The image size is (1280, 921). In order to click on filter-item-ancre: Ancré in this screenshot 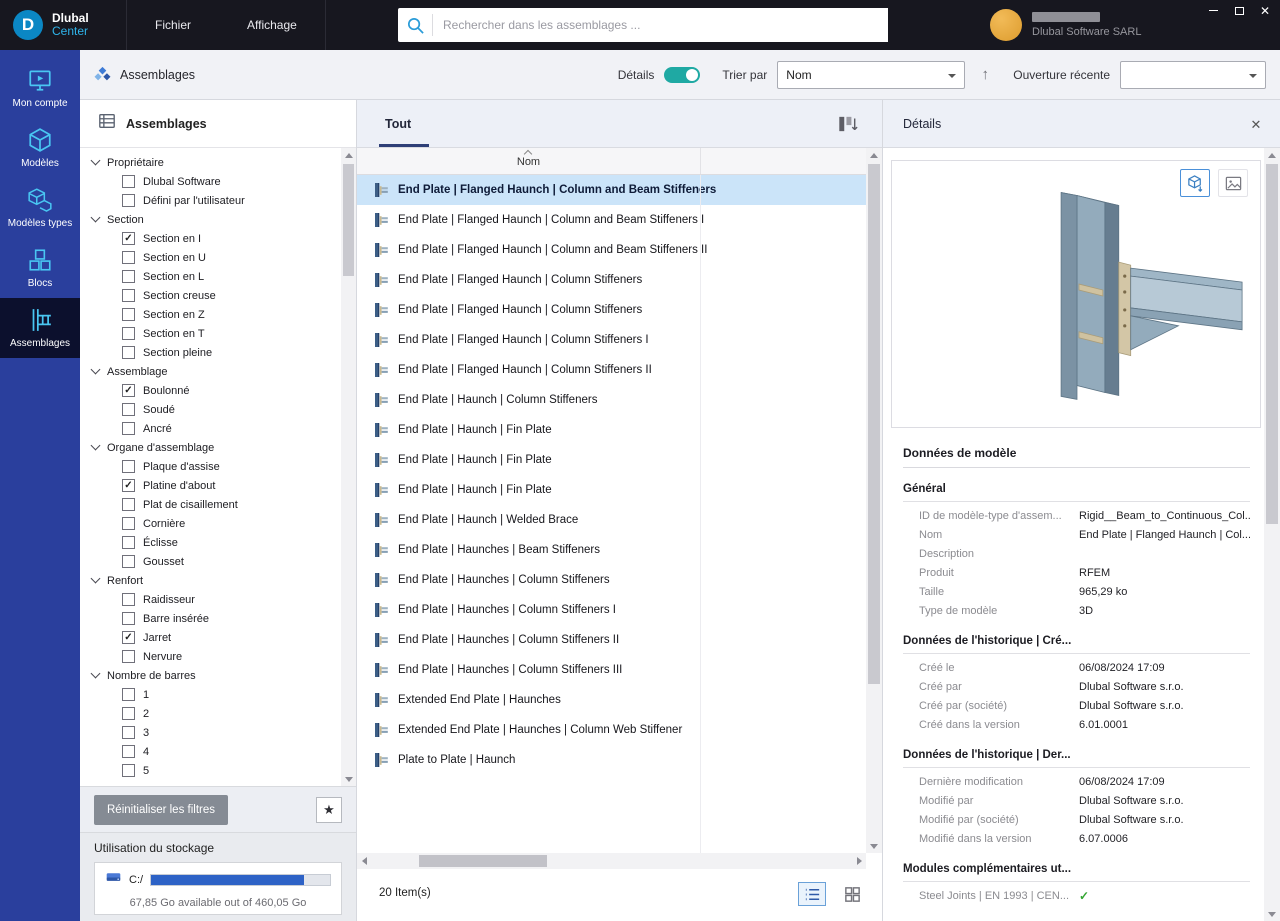, I will do `click(210, 428)`.